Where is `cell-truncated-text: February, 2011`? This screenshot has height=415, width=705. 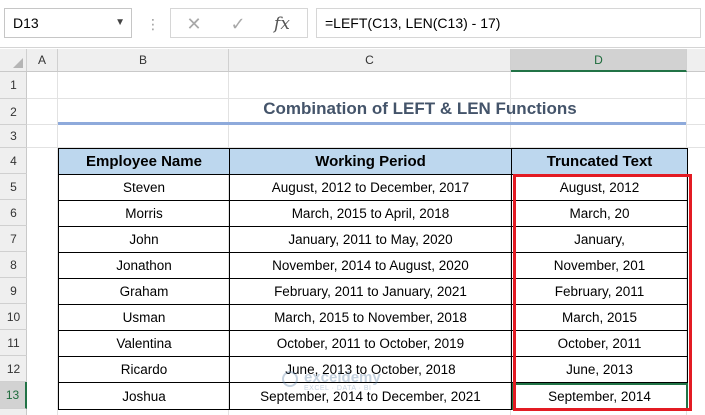
cell-truncated-text: February, 2011 is located at coordinates (599, 291).